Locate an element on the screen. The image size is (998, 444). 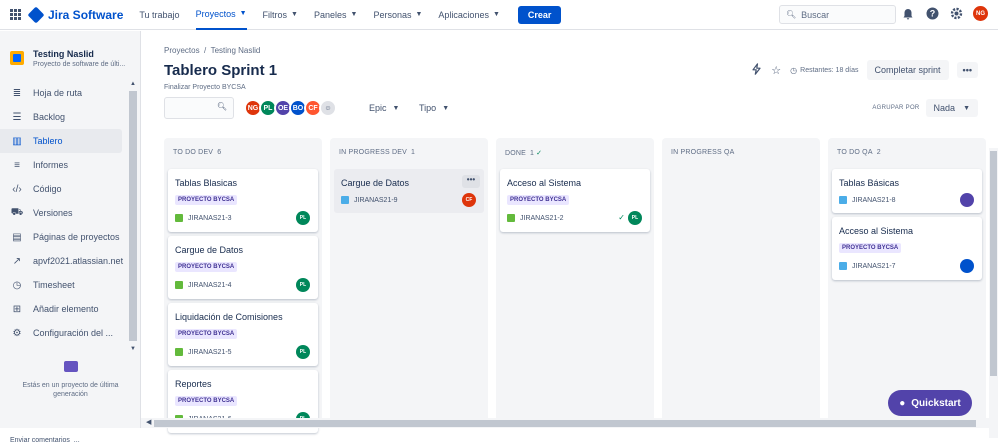
pages-icon: ▤ is located at coordinates (17, 237).